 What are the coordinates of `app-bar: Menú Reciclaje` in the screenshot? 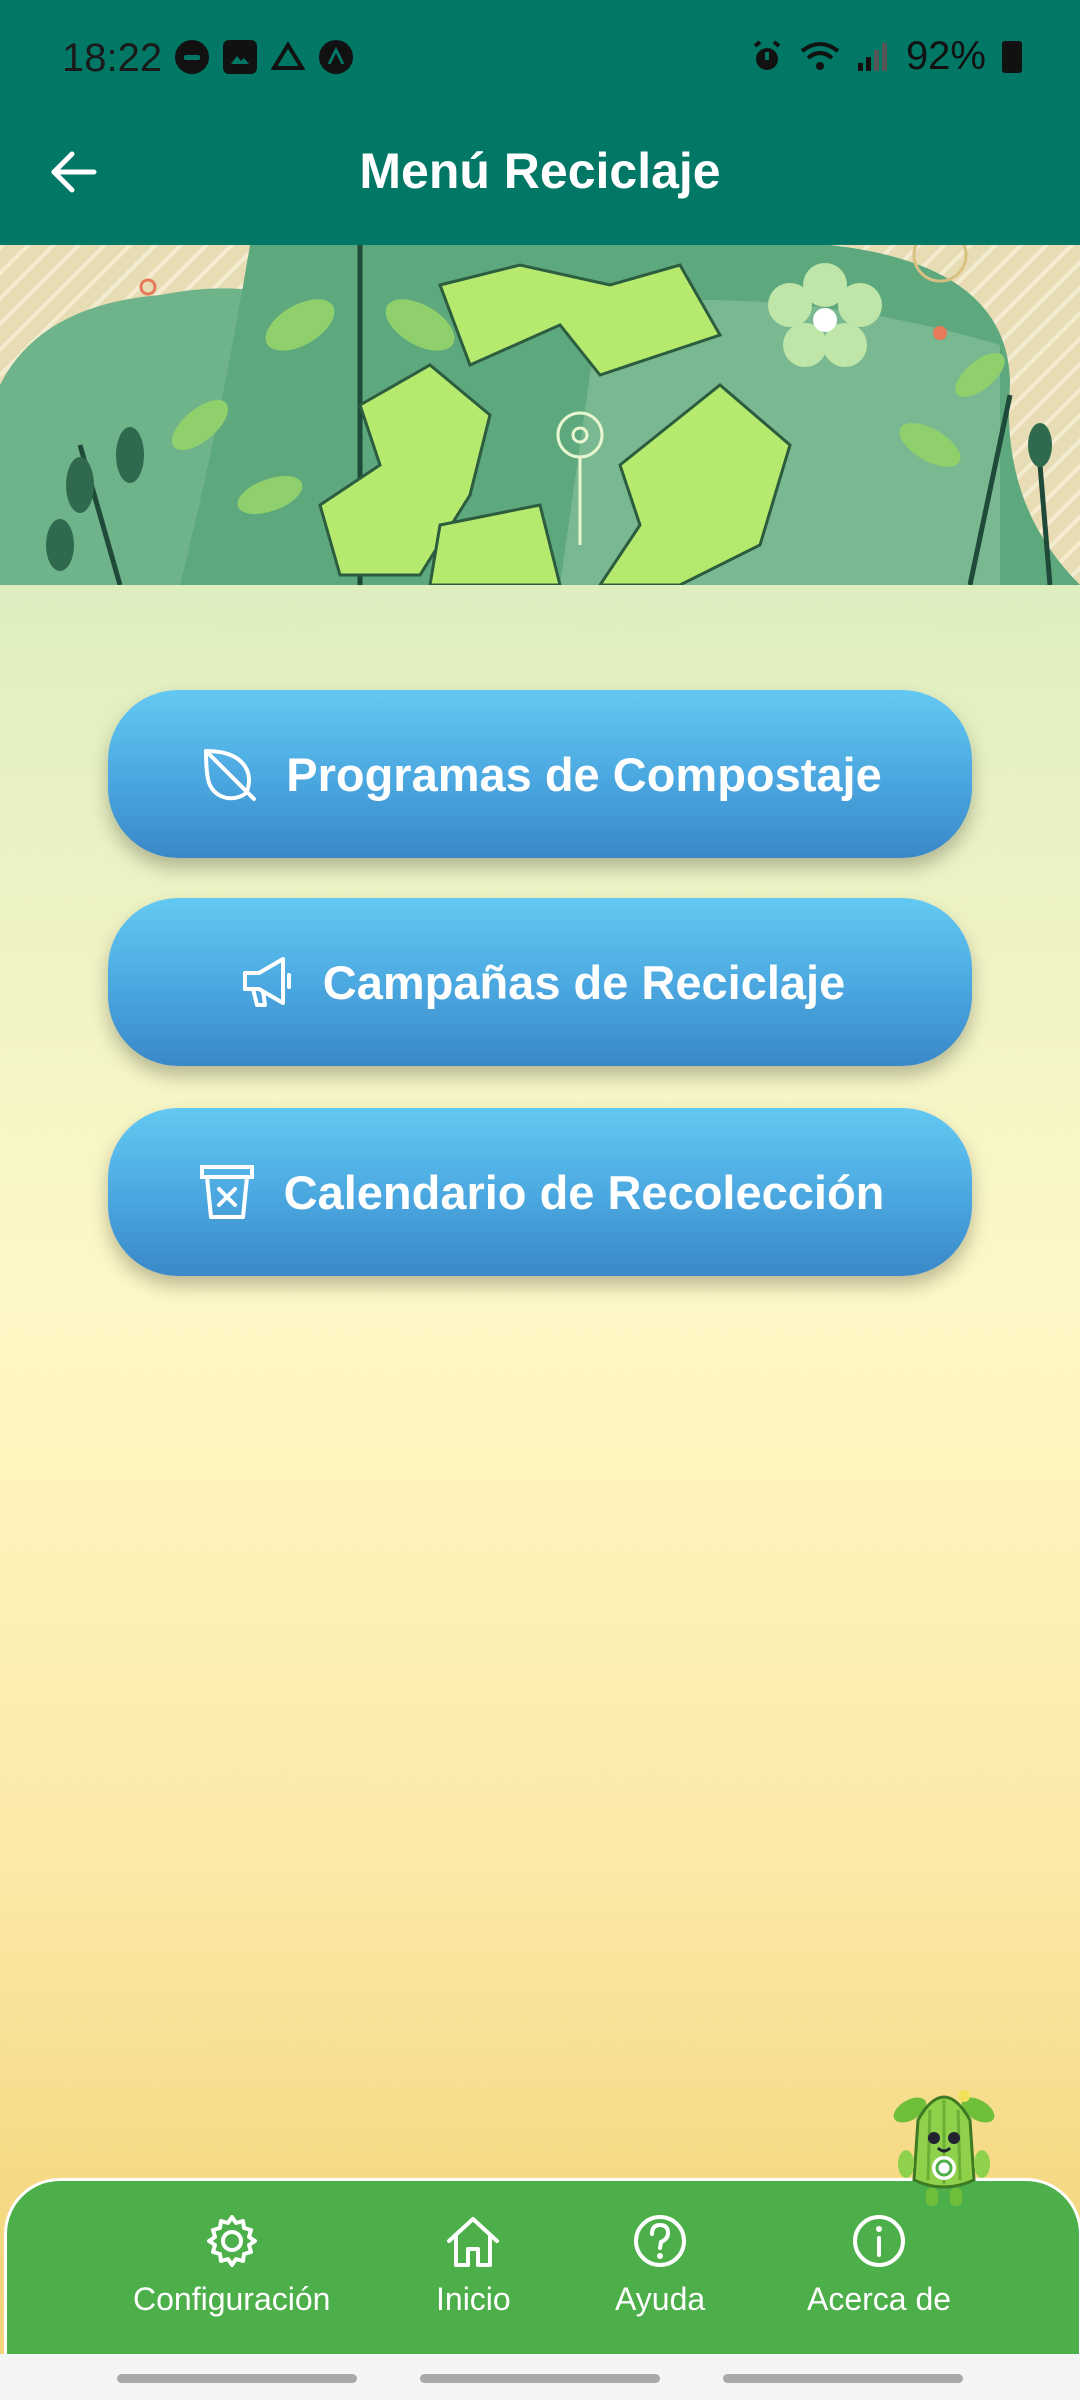 It's located at (540, 182).